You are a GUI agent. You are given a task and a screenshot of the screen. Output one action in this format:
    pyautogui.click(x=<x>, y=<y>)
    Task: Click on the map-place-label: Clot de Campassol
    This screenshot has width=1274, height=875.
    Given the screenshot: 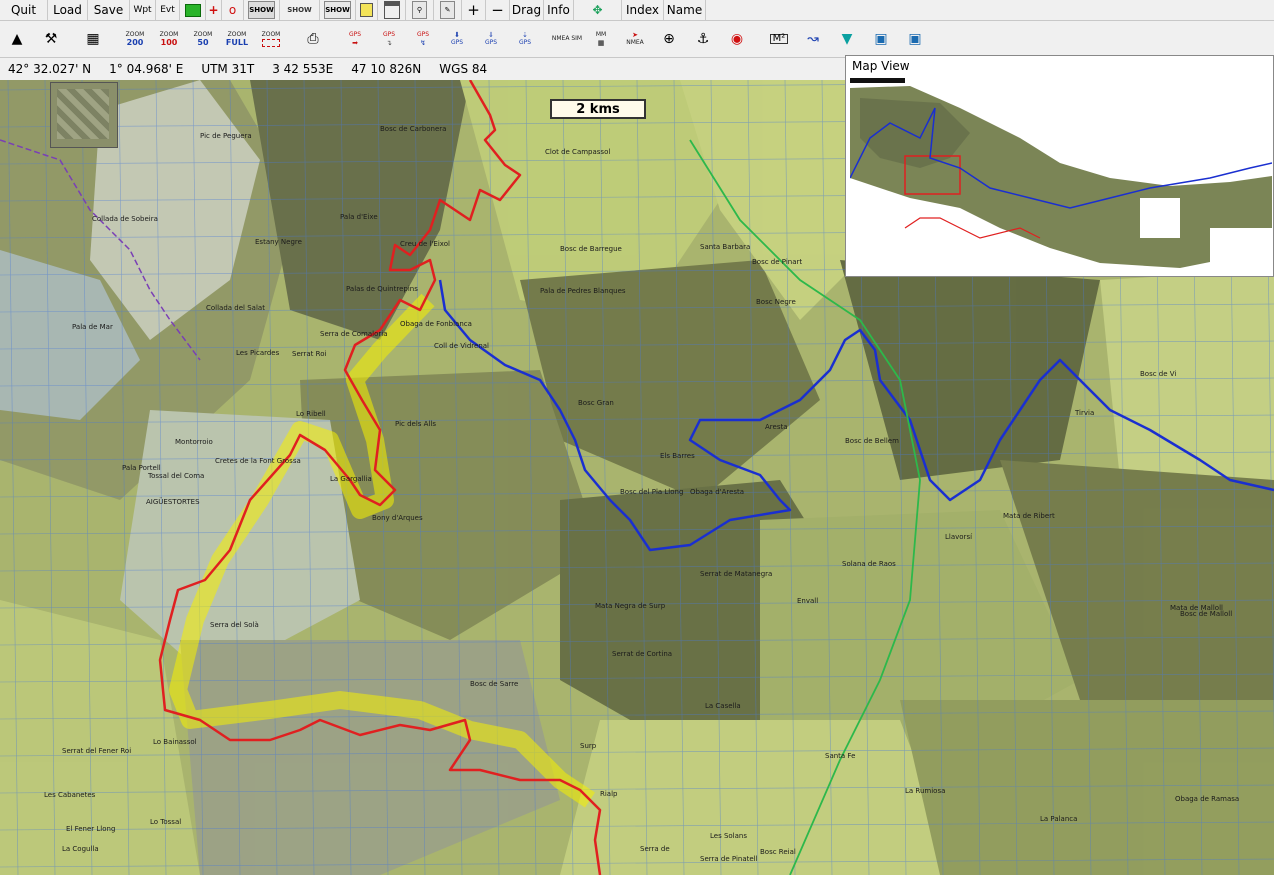 What is the action you would take?
    pyautogui.click(x=578, y=152)
    